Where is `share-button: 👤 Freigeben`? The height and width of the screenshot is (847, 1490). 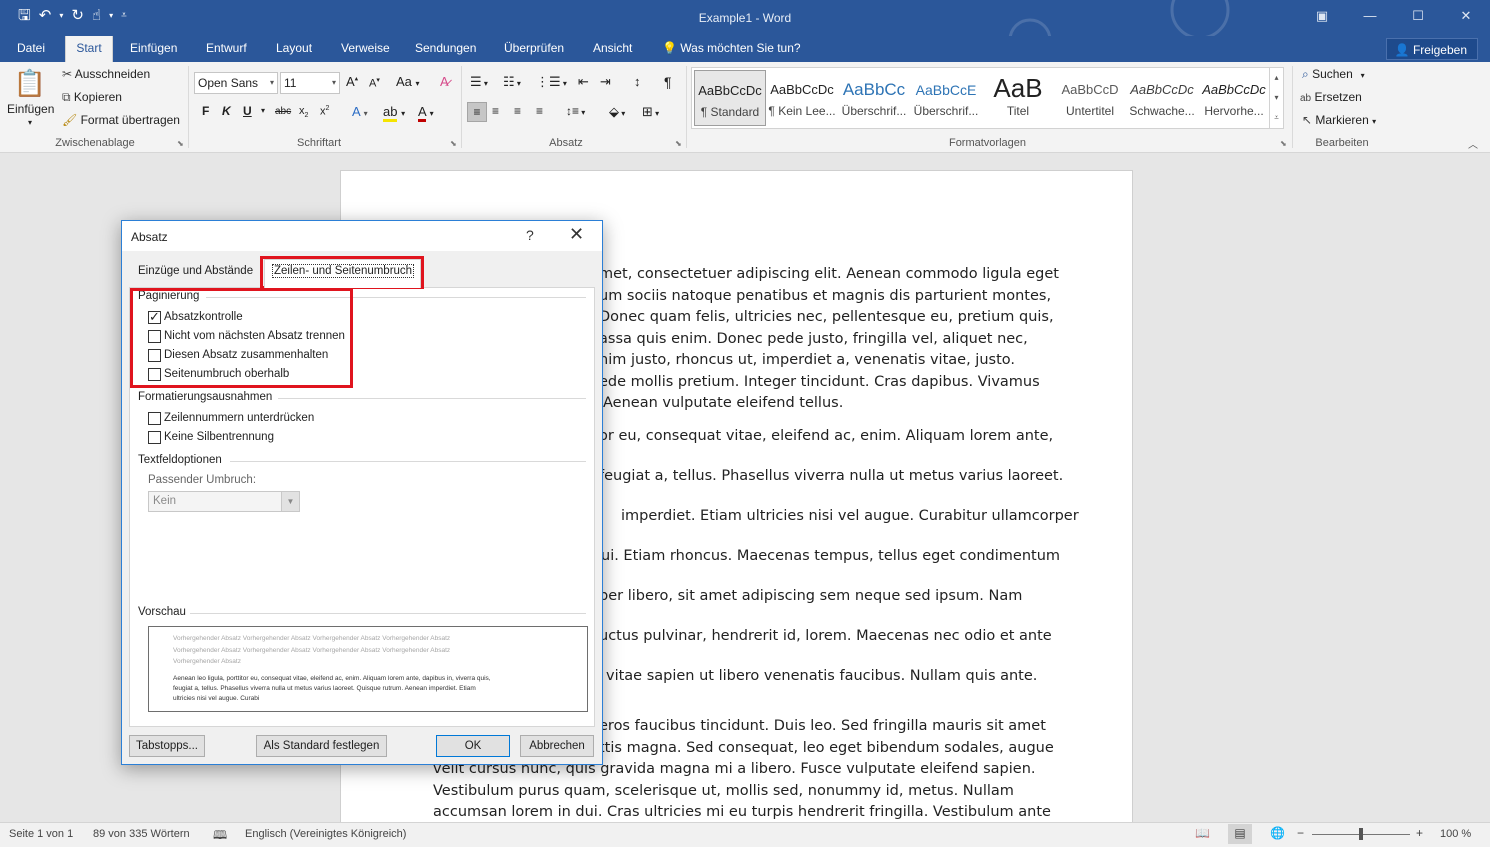 share-button: 👤 Freigeben is located at coordinates (1431, 49).